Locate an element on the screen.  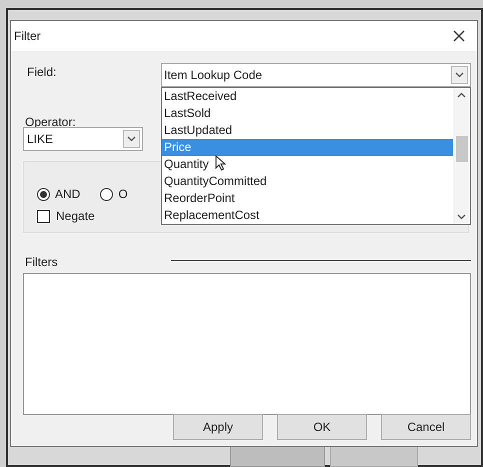
mouse-pointer-icon is located at coordinates (220, 163).